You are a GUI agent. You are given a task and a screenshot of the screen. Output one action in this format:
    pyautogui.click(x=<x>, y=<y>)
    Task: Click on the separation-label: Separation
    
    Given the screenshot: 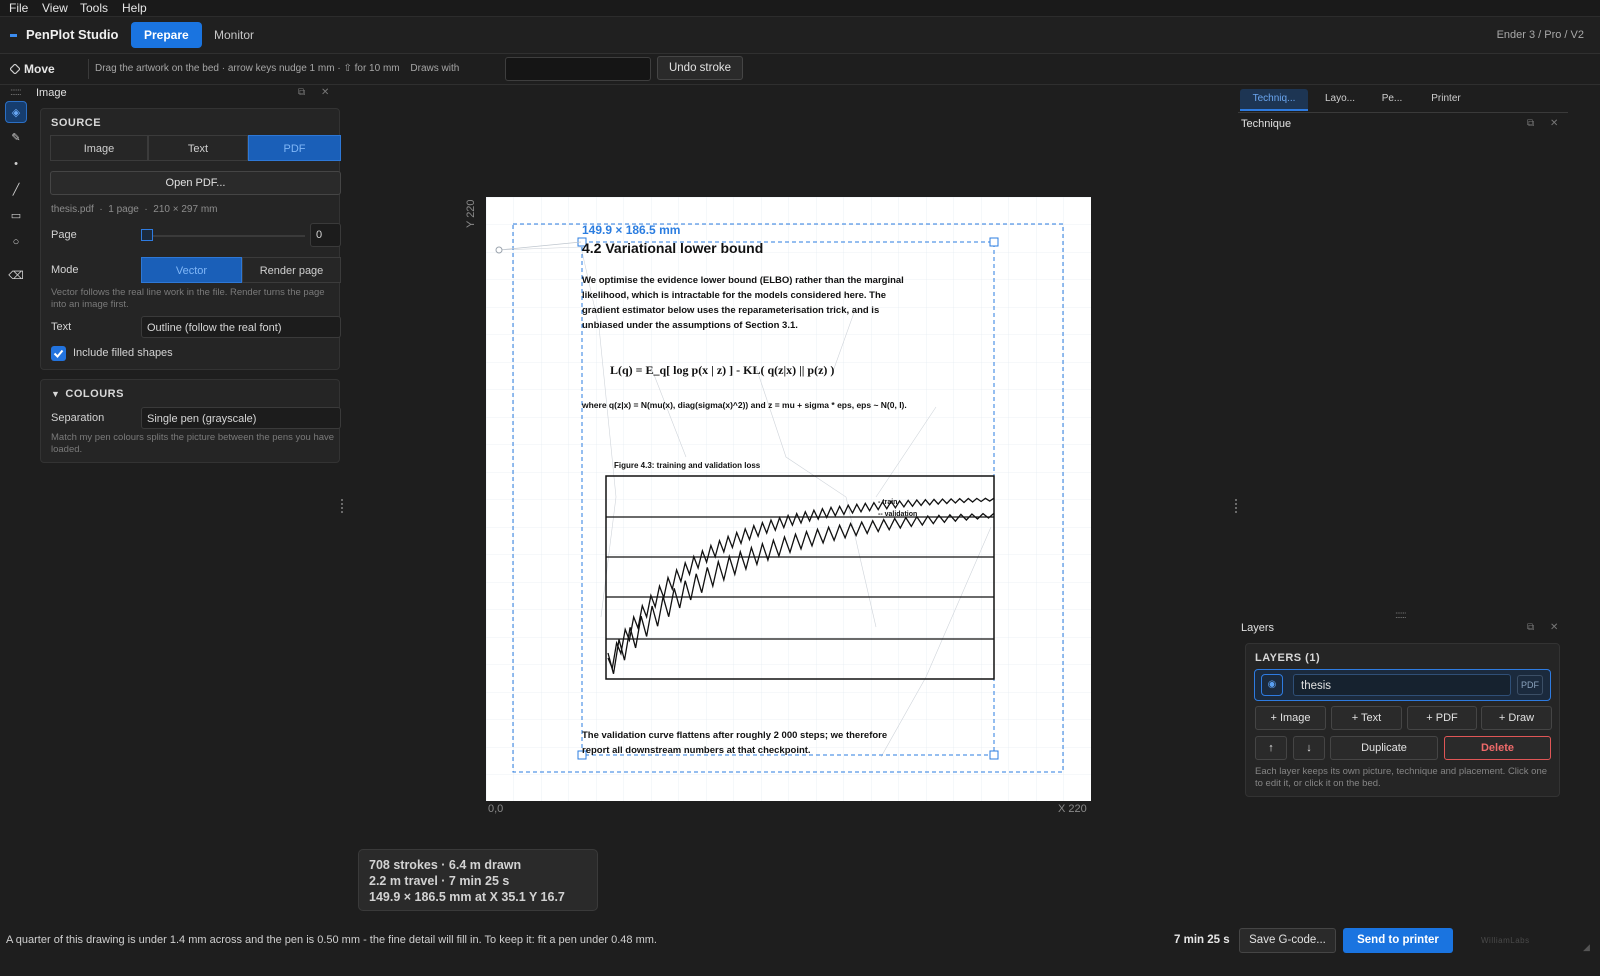 What is the action you would take?
    pyautogui.click(x=78, y=418)
    